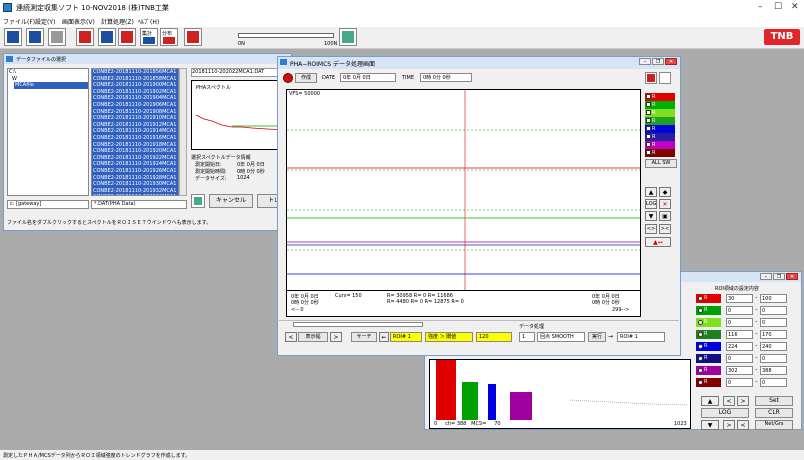  What do you see at coordinates (107, 37) in the screenshot?
I see `roi-button` at bounding box center [107, 37].